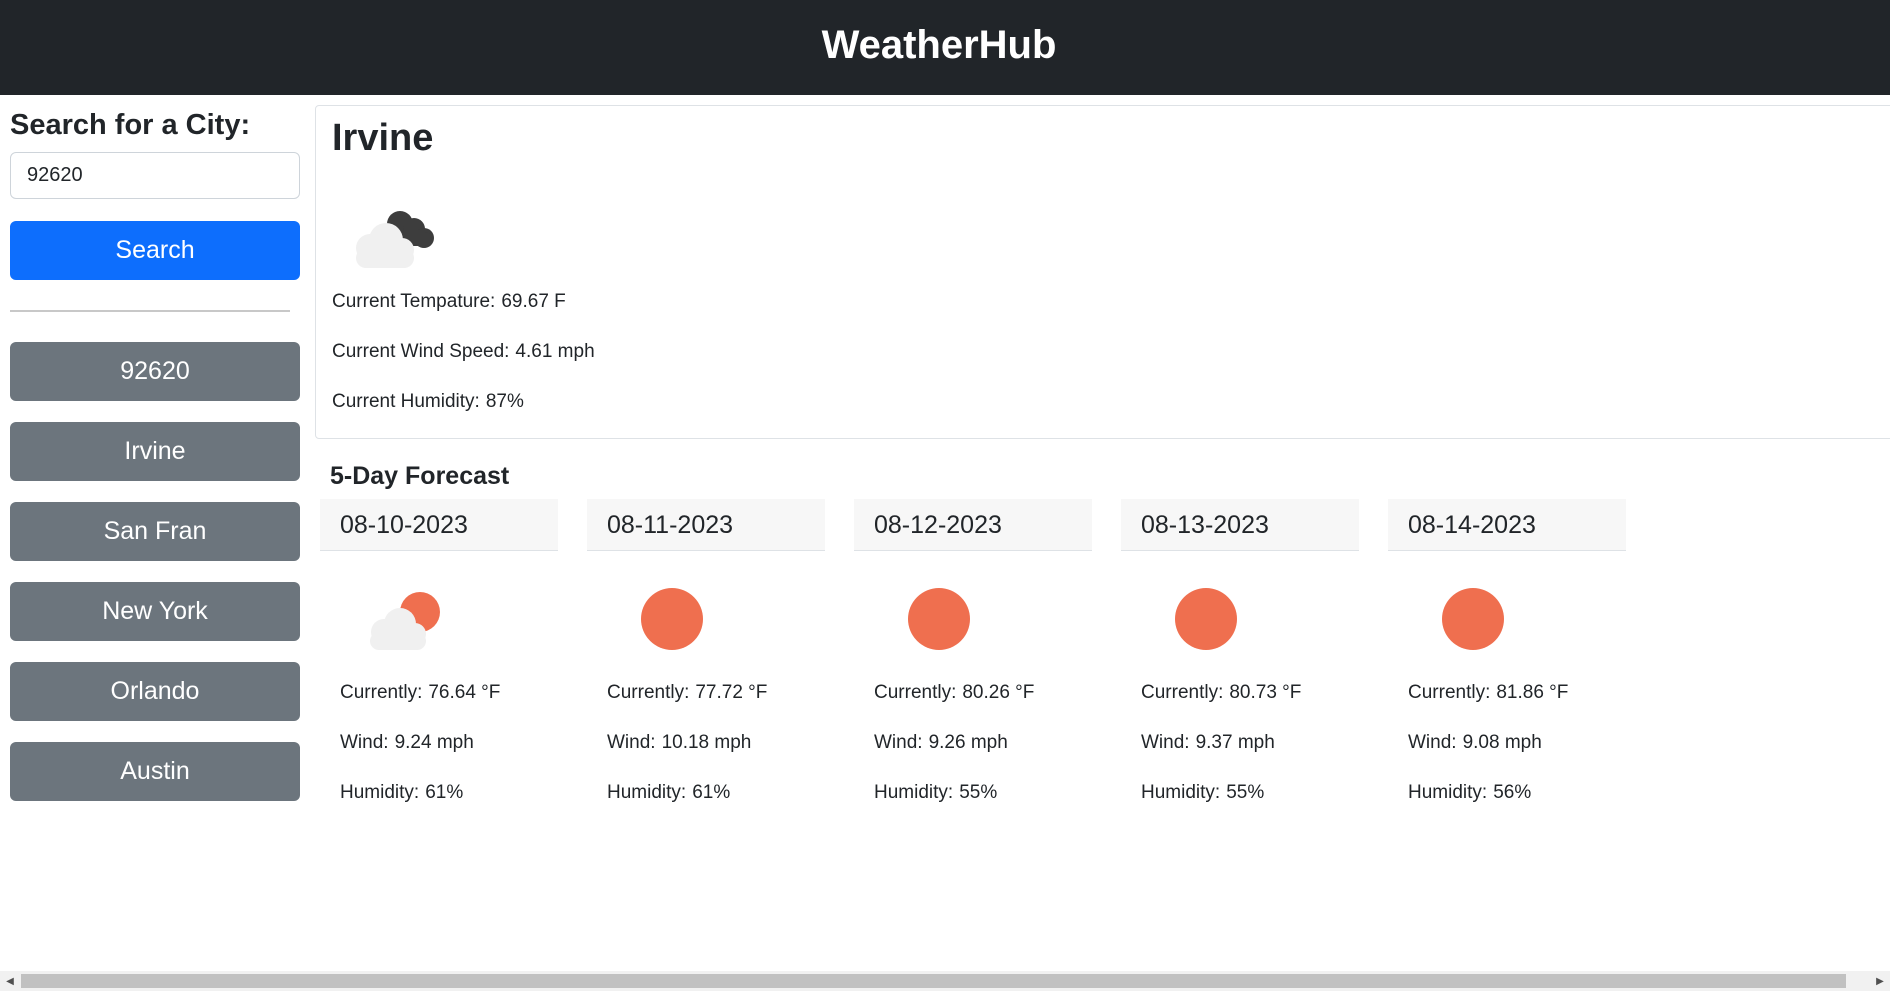 This screenshot has height=991, width=1890. I want to click on search-button: Search, so click(155, 250).